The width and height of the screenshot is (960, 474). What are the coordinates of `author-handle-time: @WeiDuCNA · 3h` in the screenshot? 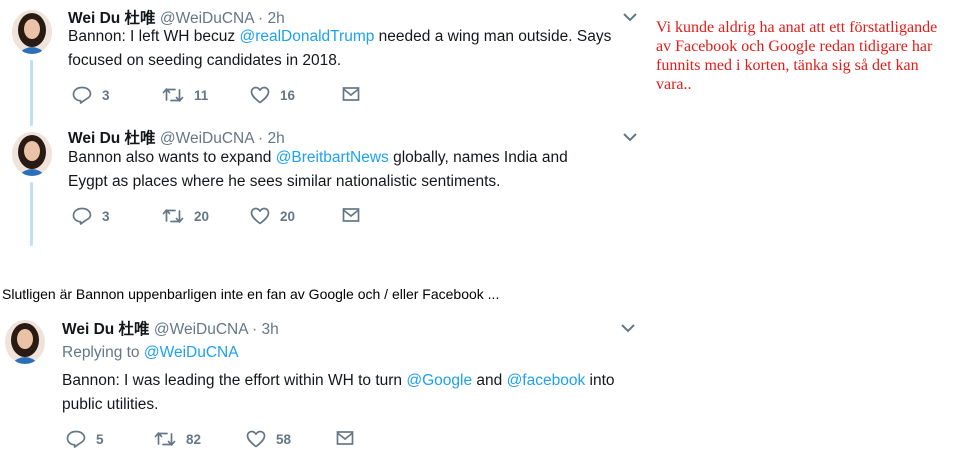 It's located at (216, 329).